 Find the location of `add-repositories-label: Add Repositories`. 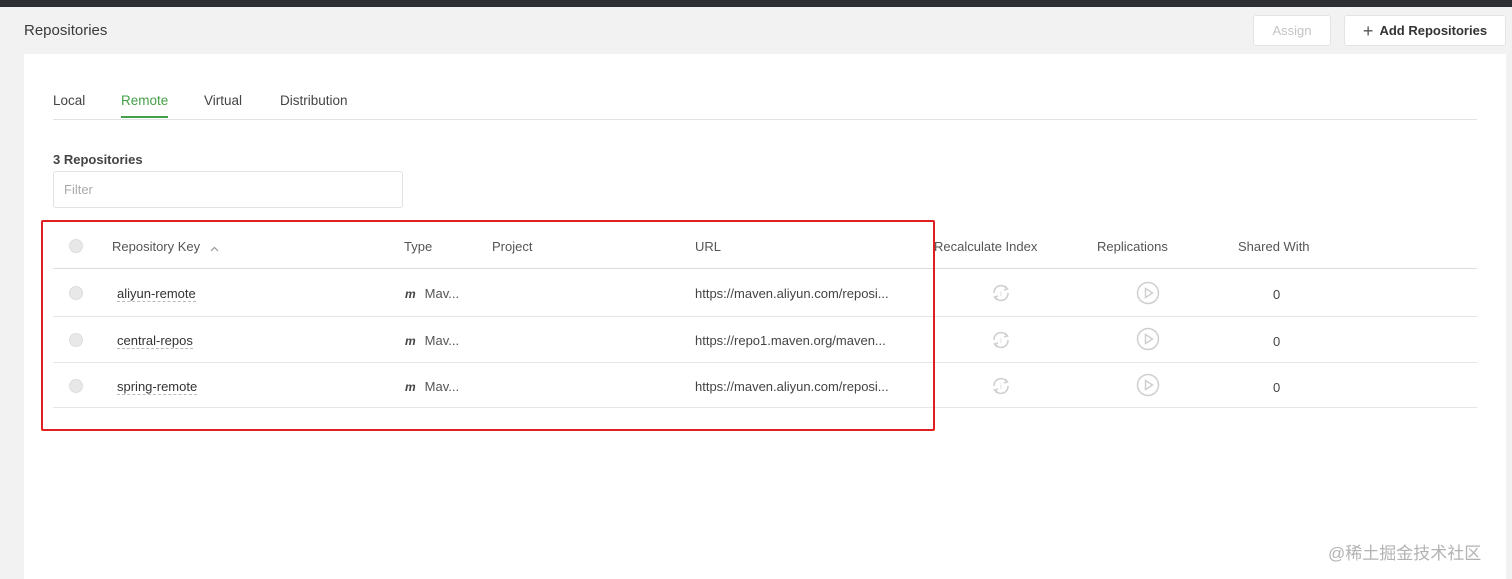

add-repositories-label: Add Repositories is located at coordinates (1433, 30).